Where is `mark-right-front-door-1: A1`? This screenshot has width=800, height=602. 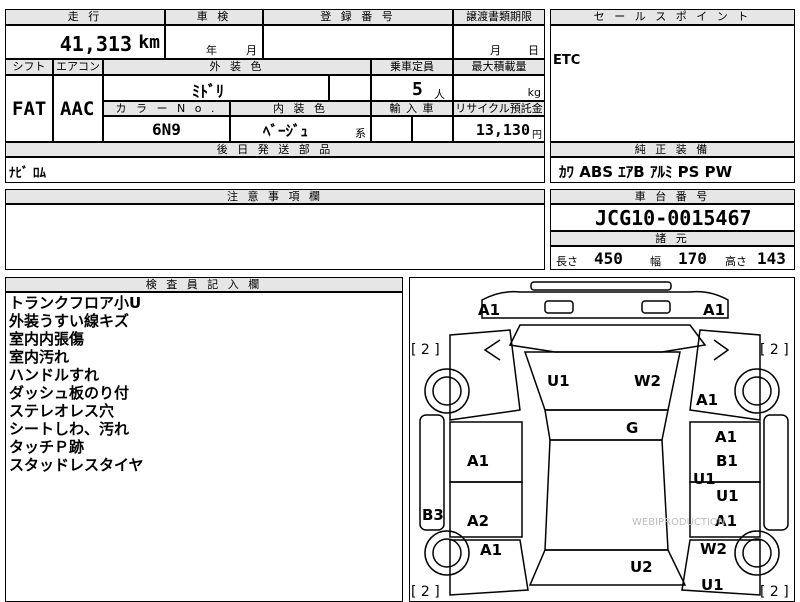 mark-right-front-door-1: A1 is located at coordinates (726, 437).